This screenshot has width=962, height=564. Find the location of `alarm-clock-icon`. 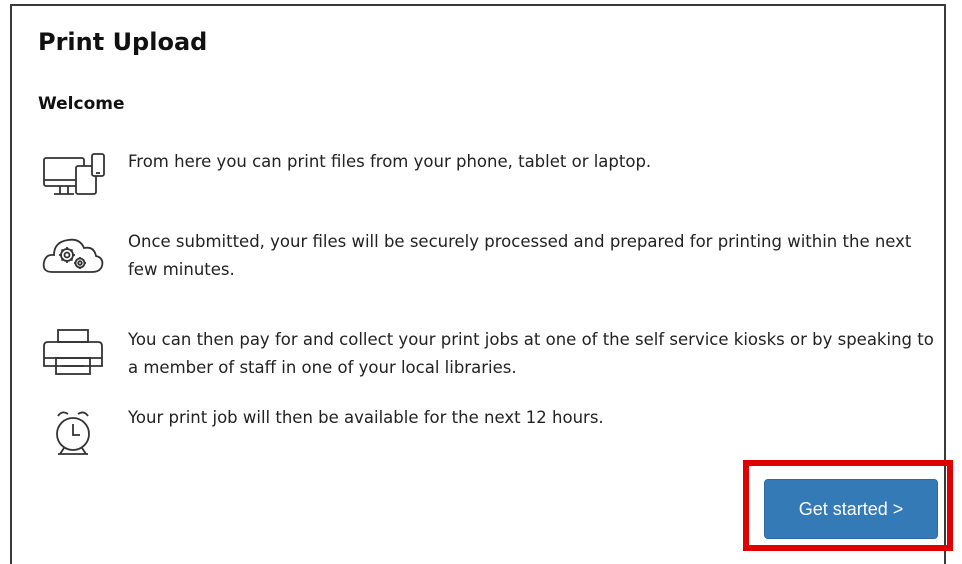

alarm-clock-icon is located at coordinates (73, 431).